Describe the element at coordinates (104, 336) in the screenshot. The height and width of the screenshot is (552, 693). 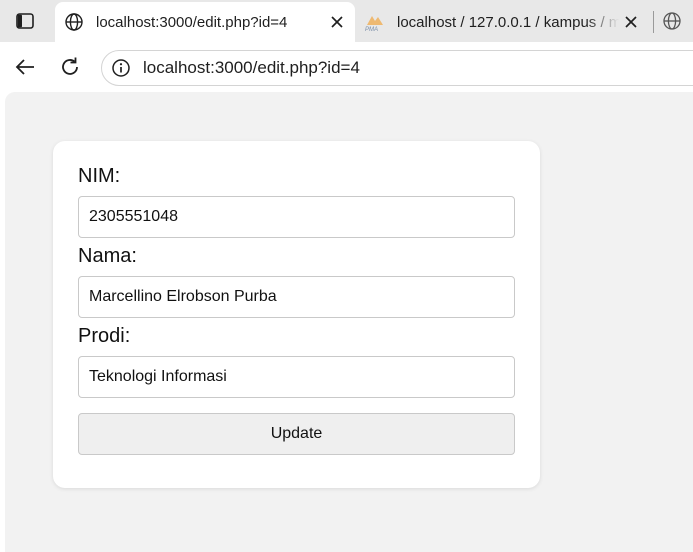
I see `prodi-label: Prodi:` at that location.